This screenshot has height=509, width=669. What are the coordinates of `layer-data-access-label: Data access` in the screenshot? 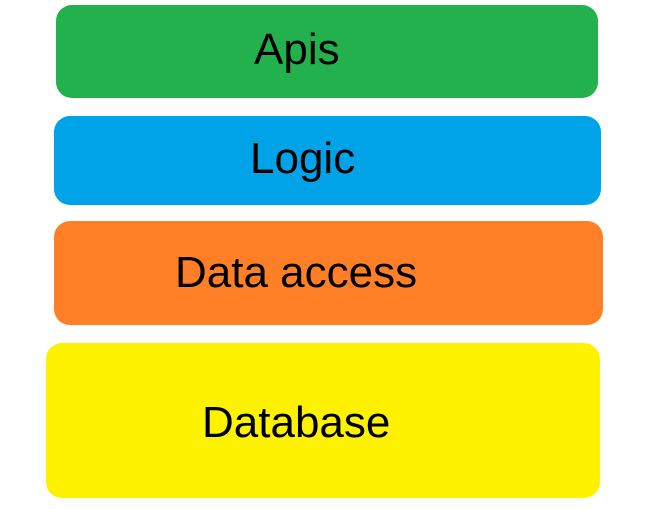 It's located at (296, 272).